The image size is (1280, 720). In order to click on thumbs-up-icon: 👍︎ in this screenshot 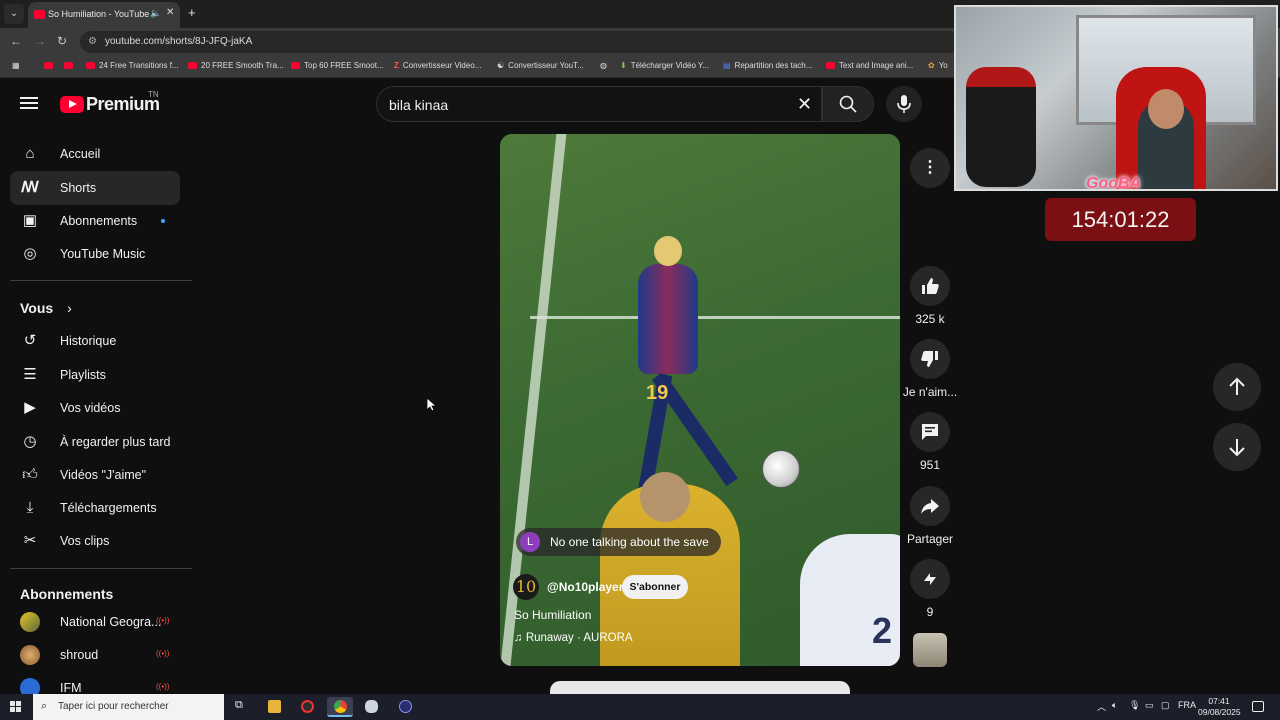, I will do `click(30, 474)`.